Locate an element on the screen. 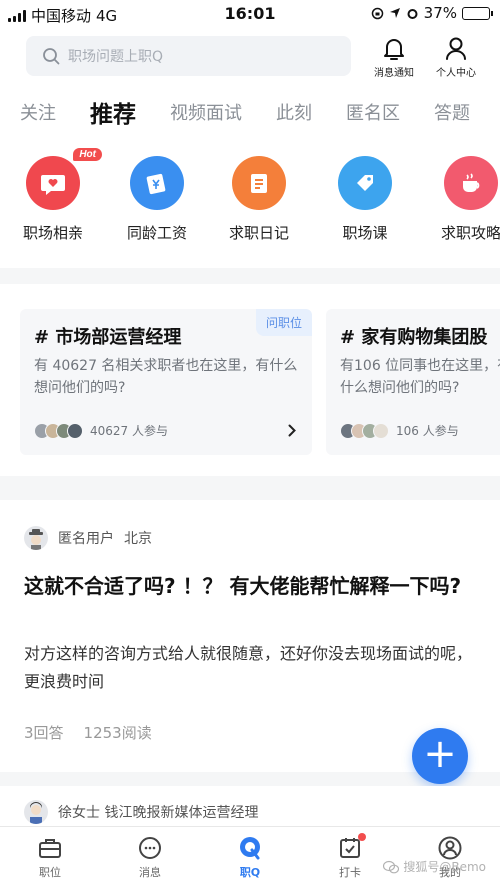 The height and width of the screenshot is (889, 500). feed-post: 徐女士 钱江晚报新媒体运营经理 is located at coordinates (250, 806).